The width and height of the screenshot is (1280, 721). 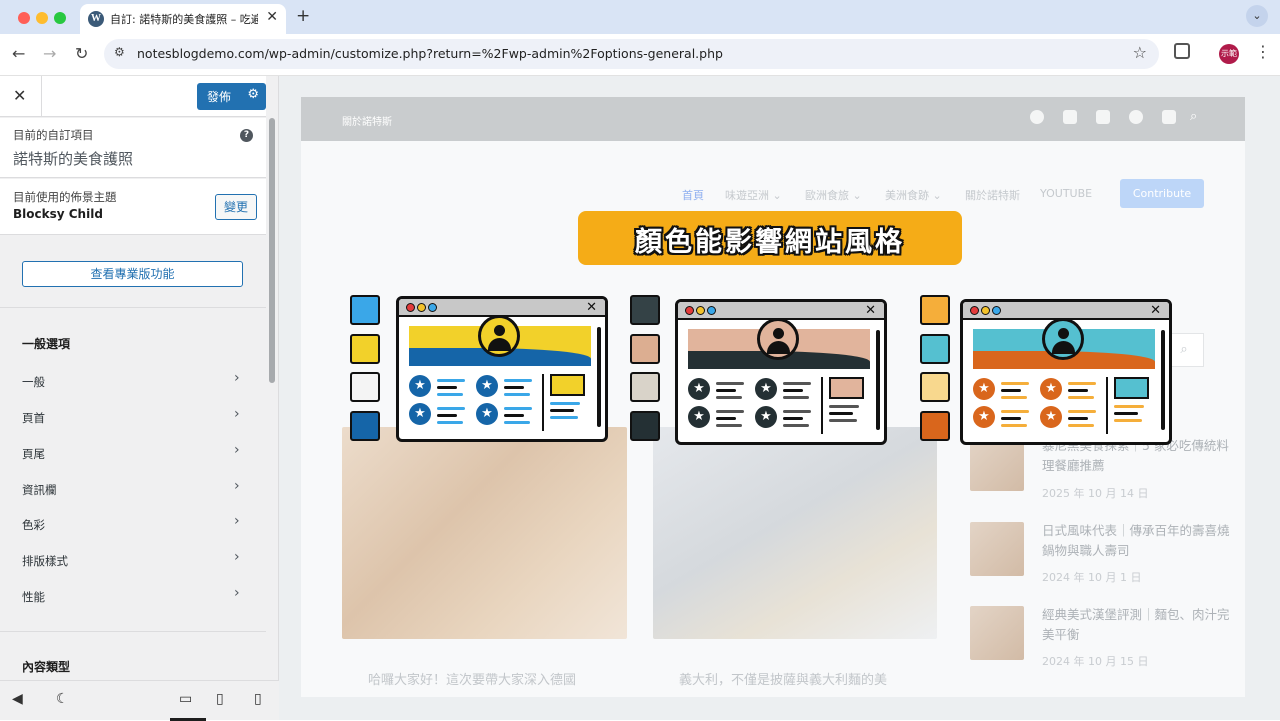 What do you see at coordinates (1263, 51) in the screenshot?
I see `browser-menu-icon: ⋮` at bounding box center [1263, 51].